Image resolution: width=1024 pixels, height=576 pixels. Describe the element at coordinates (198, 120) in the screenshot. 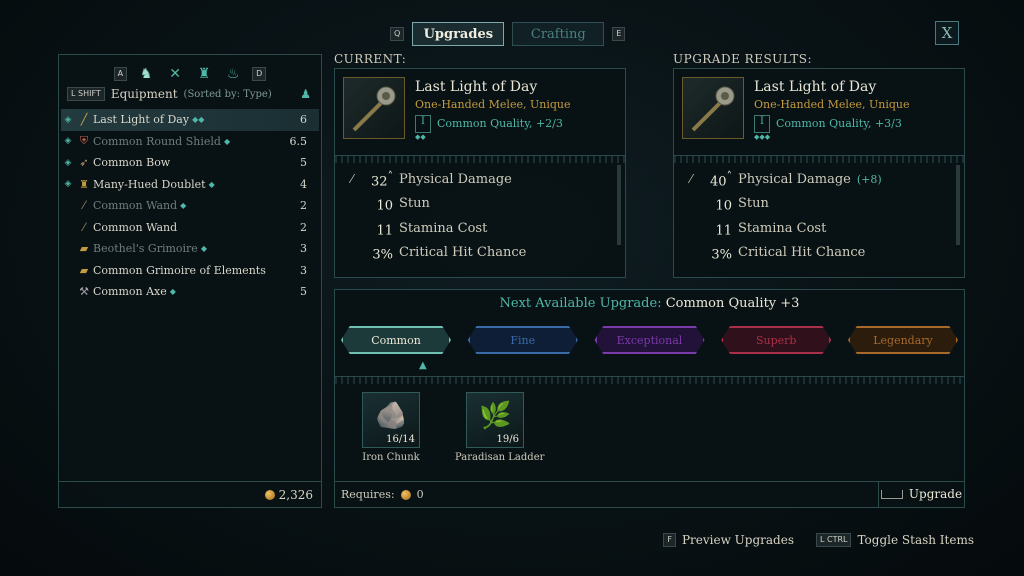

I see `quality-pips: ◆◆` at that location.